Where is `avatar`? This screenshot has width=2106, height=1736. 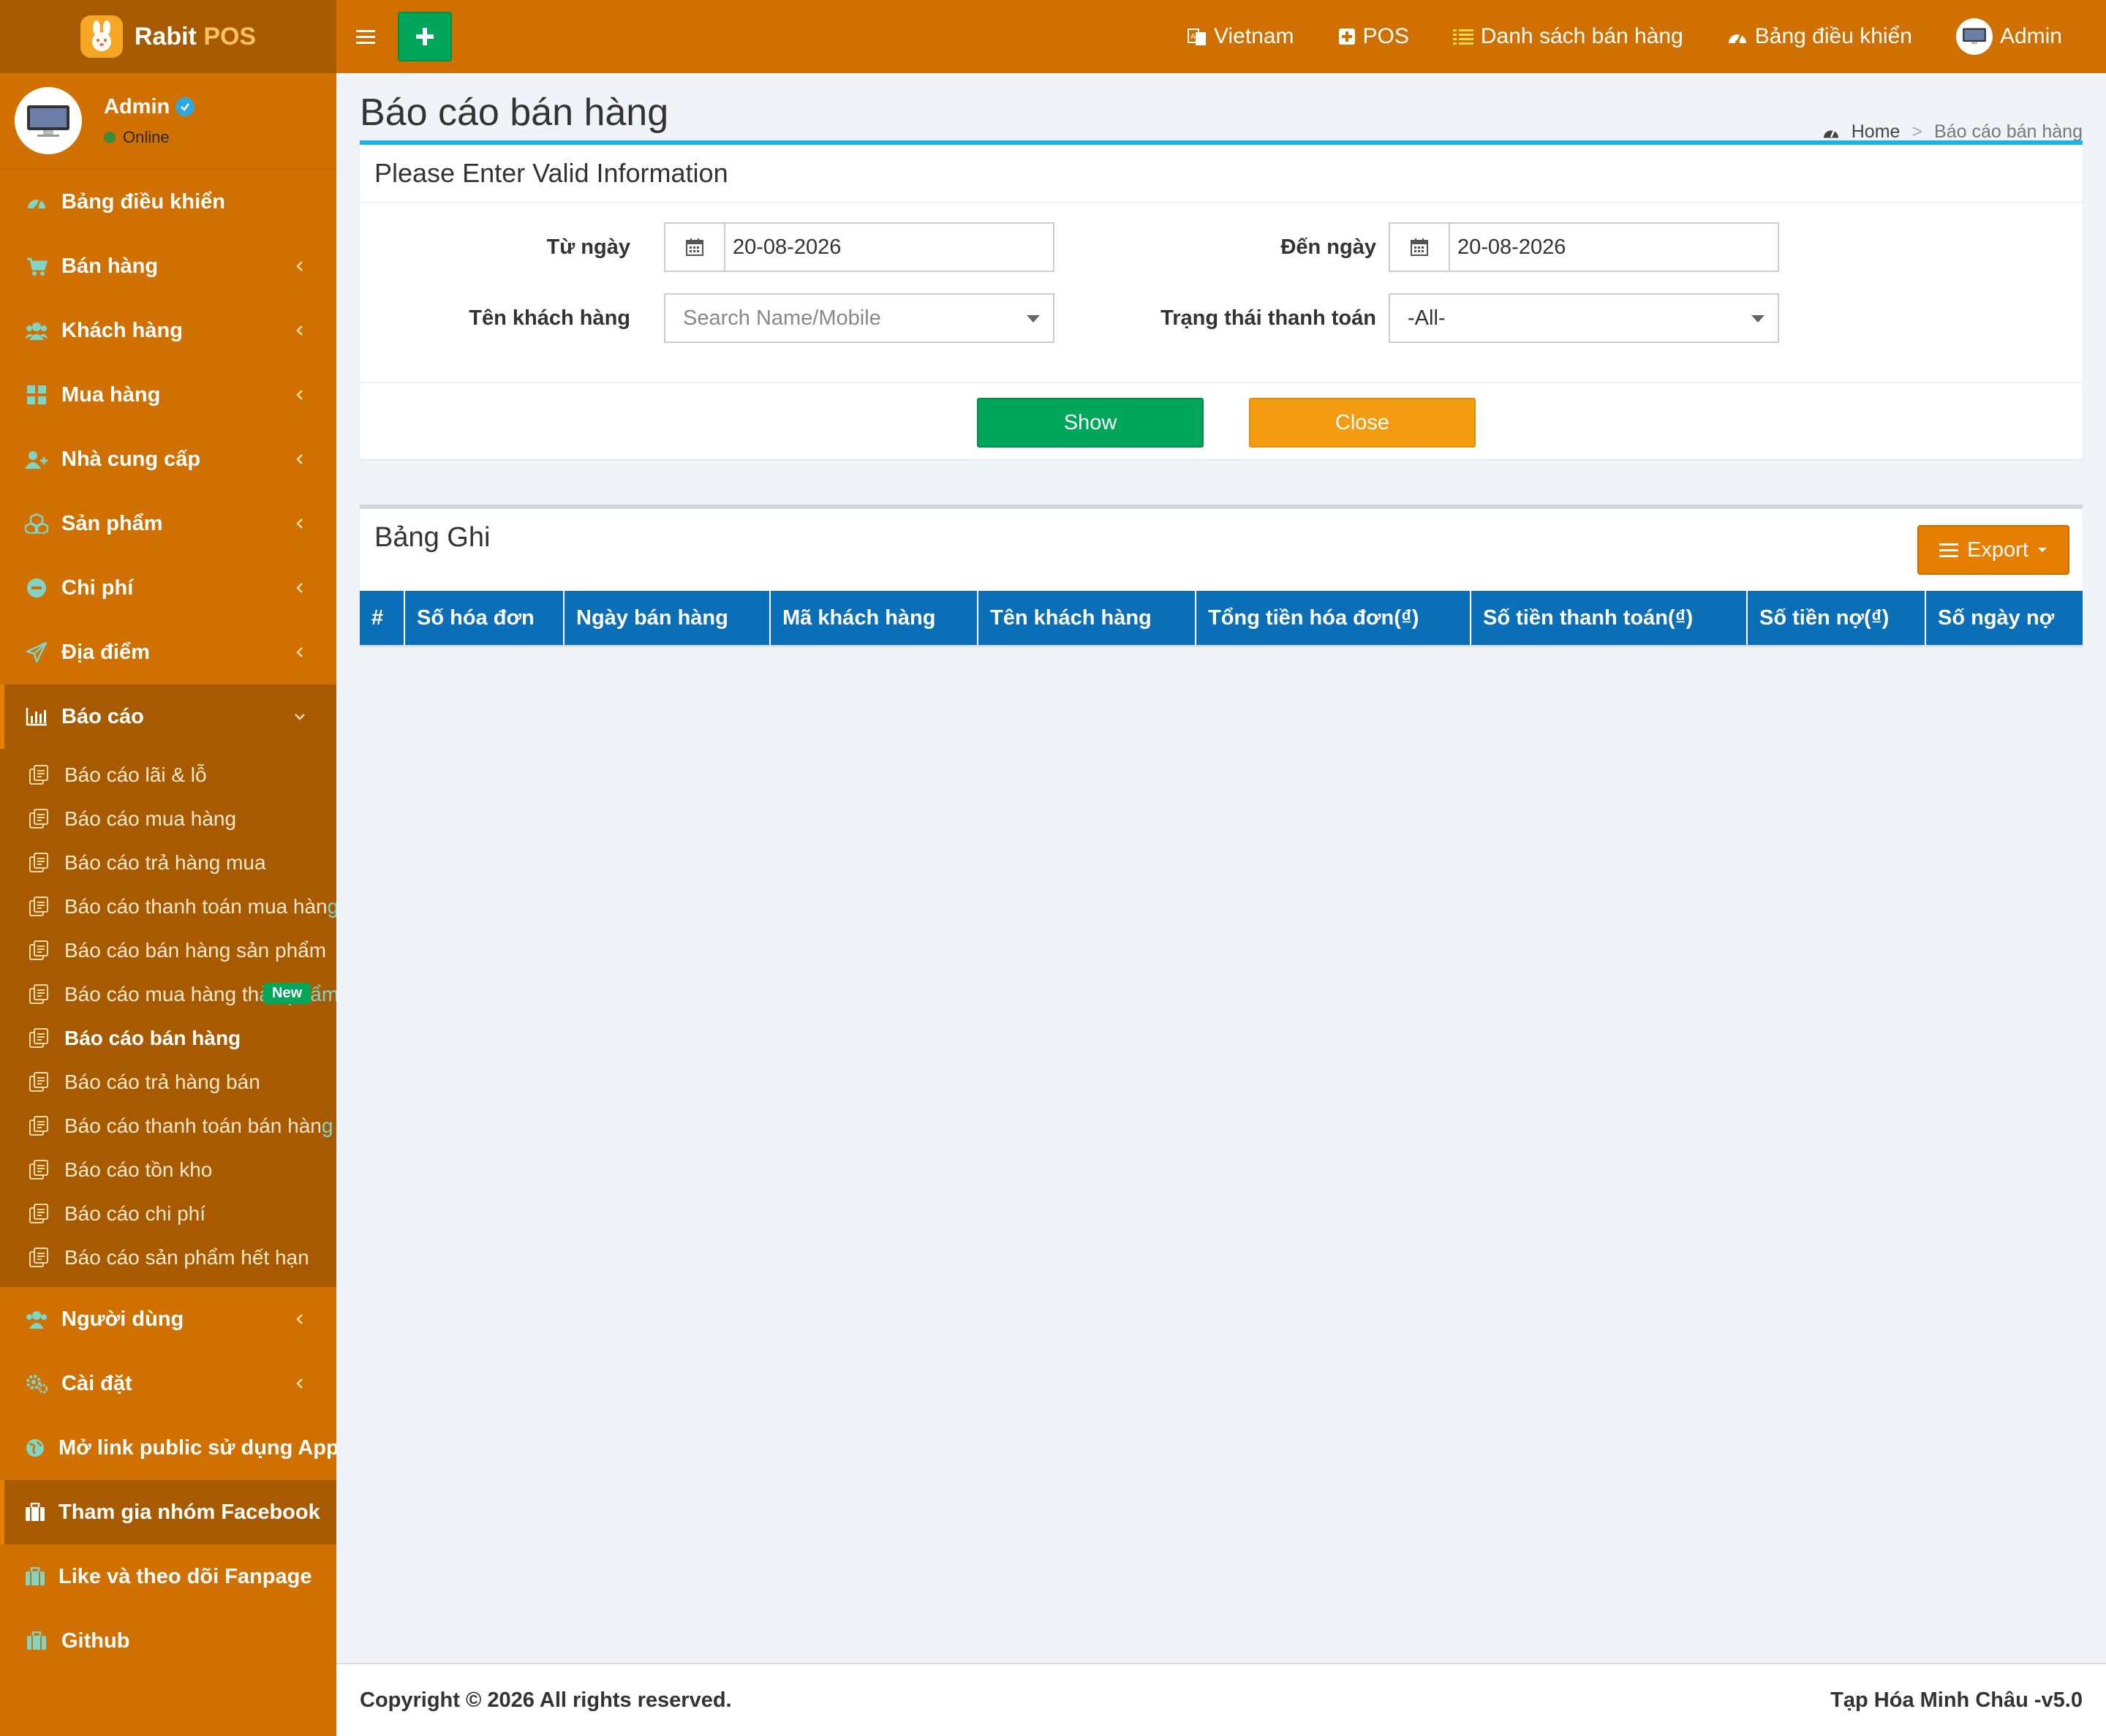
avatar is located at coordinates (1974, 36).